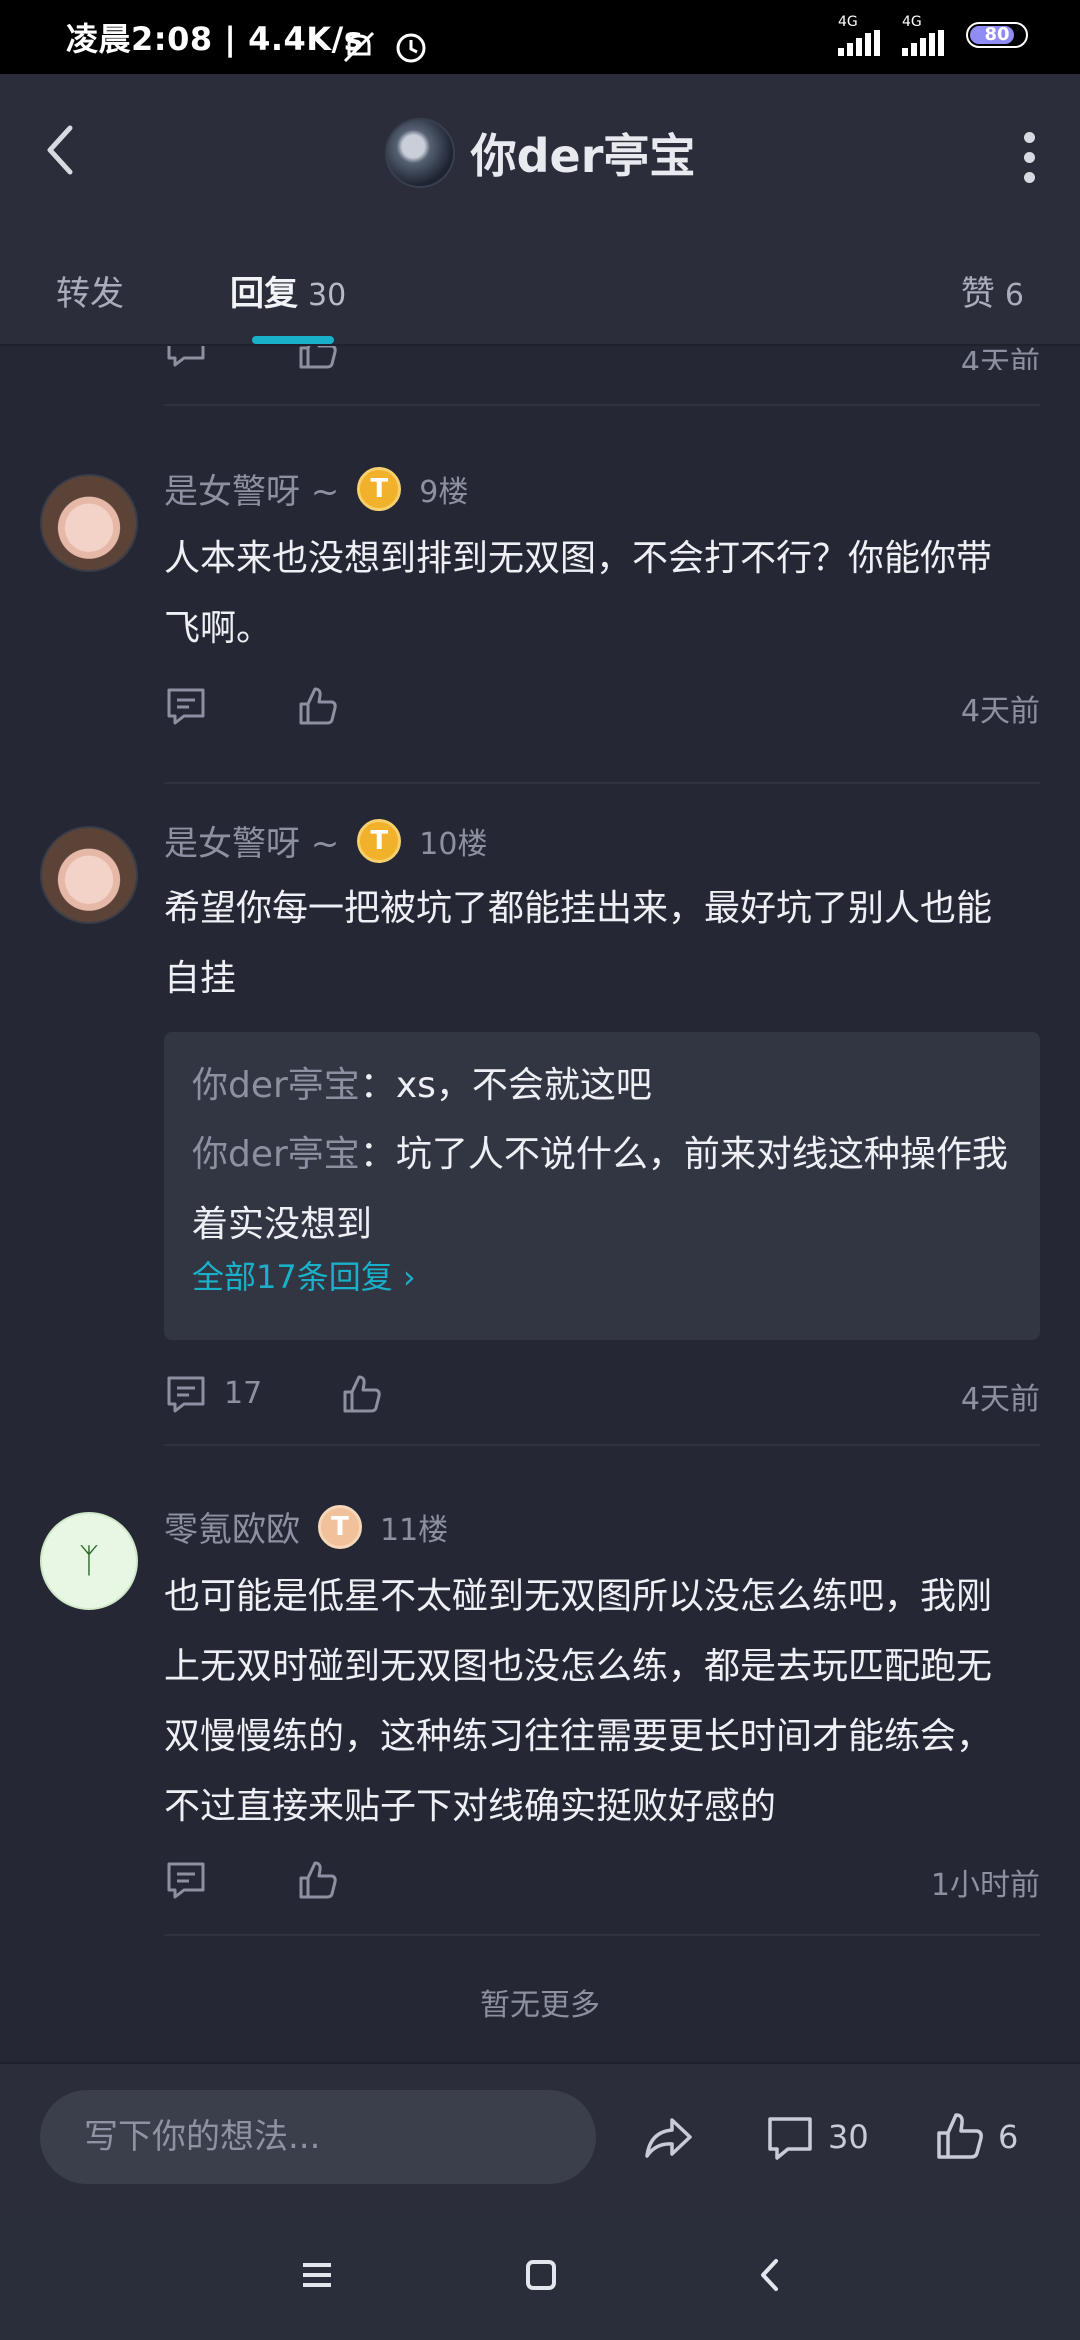 The image size is (1080, 2340). What do you see at coordinates (1030, 157) in the screenshot?
I see `more-options-icon` at bounding box center [1030, 157].